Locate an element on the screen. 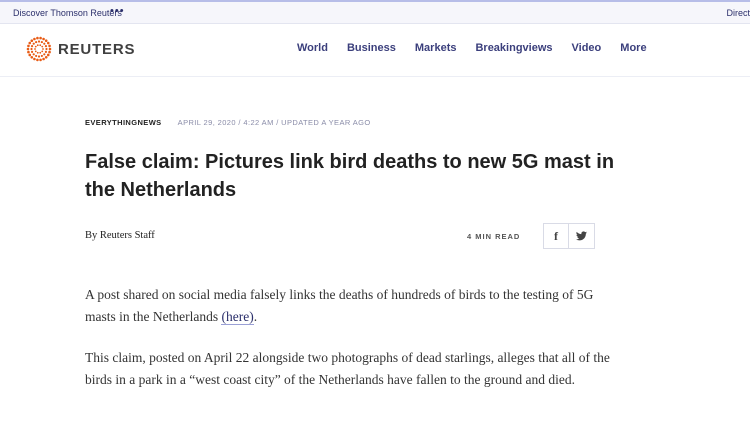  nav-item-video: Video is located at coordinates (587, 48).